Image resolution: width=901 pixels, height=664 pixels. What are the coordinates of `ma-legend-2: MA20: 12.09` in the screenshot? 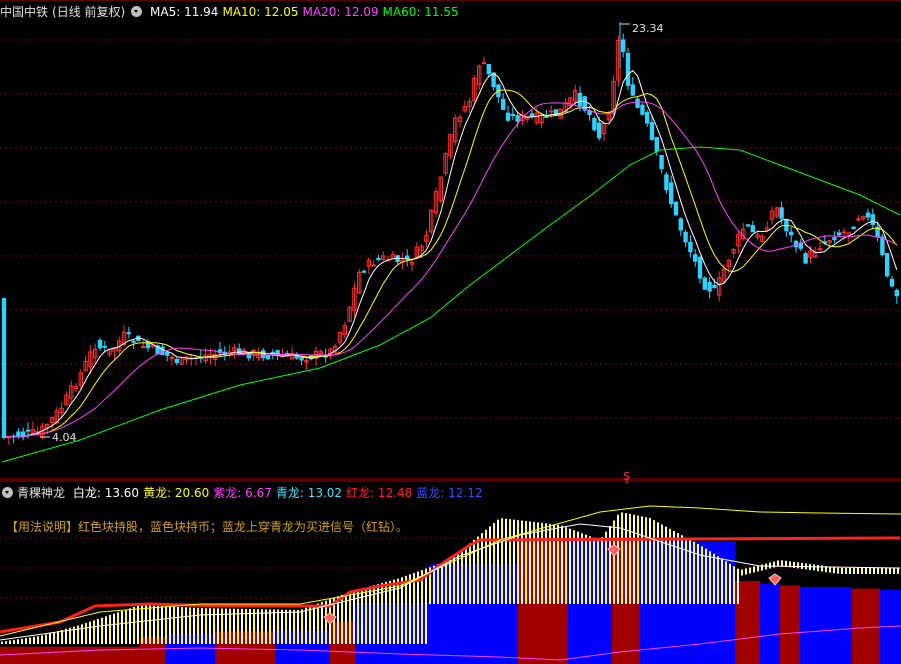 It's located at (340, 12).